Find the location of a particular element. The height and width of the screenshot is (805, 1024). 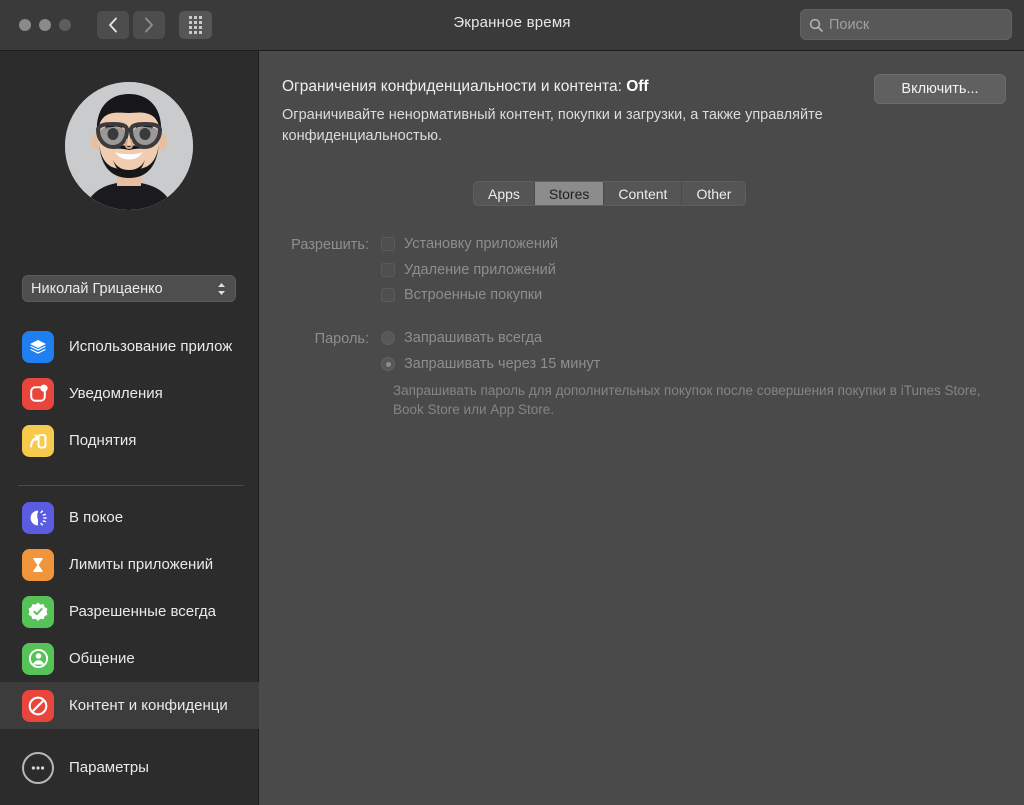

checkbox-delete-apps: Удаление приложений is located at coordinates (468, 270).